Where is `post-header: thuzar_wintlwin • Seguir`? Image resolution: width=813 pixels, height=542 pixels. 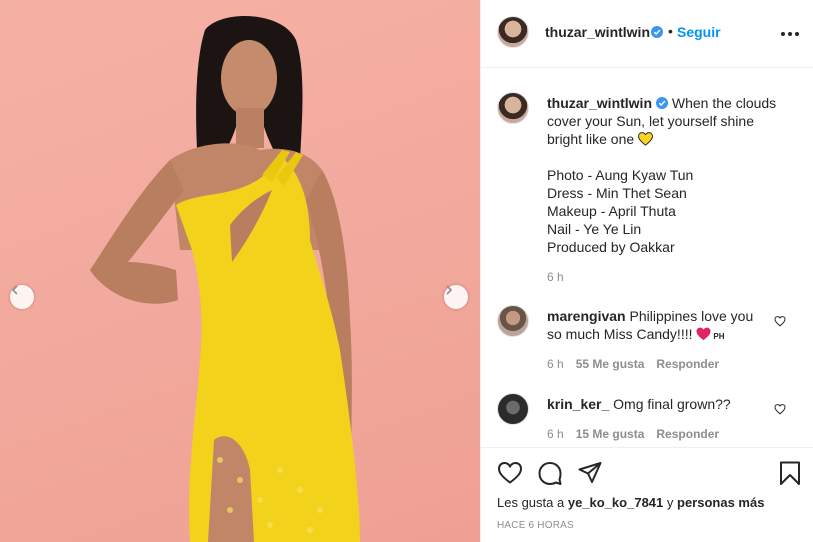
post-header: thuzar_wintlwin • Seguir is located at coordinates (647, 34).